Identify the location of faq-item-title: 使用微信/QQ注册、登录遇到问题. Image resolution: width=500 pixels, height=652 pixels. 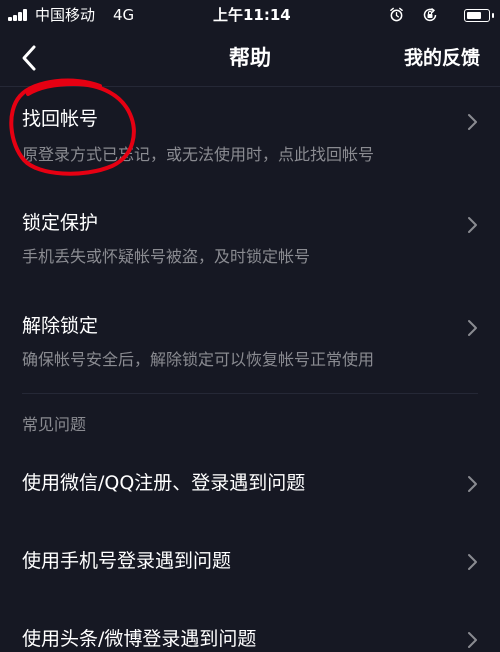
(164, 483).